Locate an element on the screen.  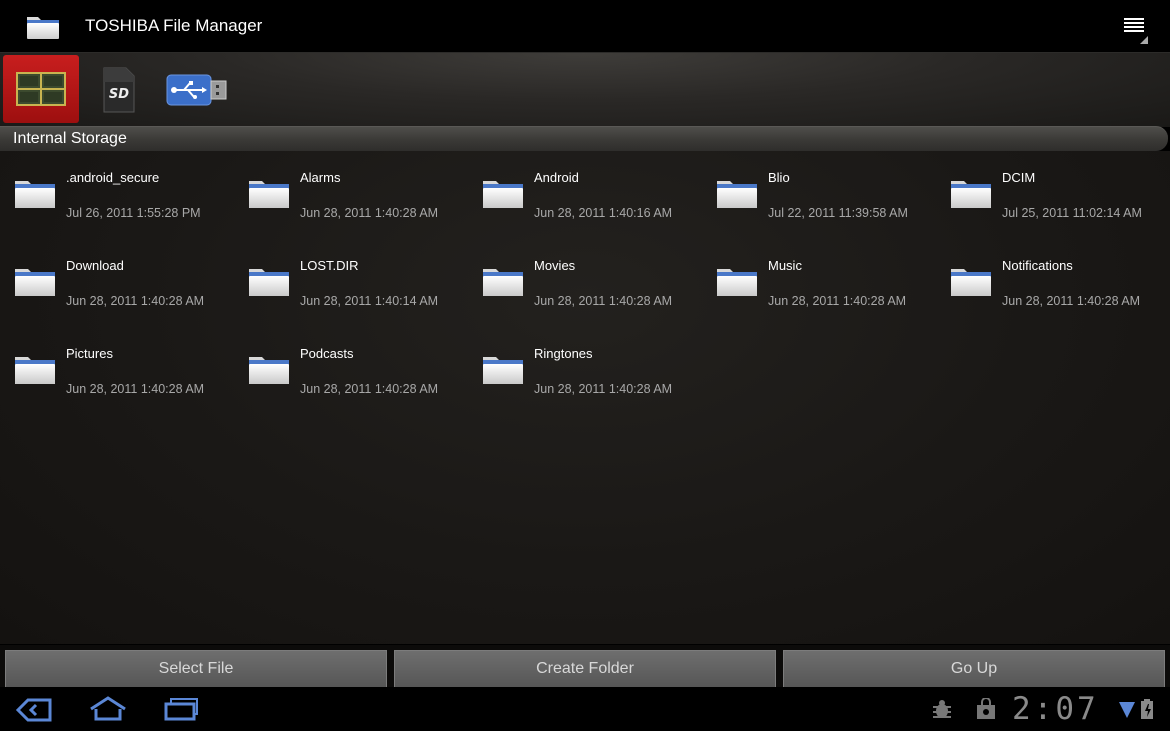
folder-item: Music Jun 28, 2011 1:40:28 AM is located at coordinates (819, 279).